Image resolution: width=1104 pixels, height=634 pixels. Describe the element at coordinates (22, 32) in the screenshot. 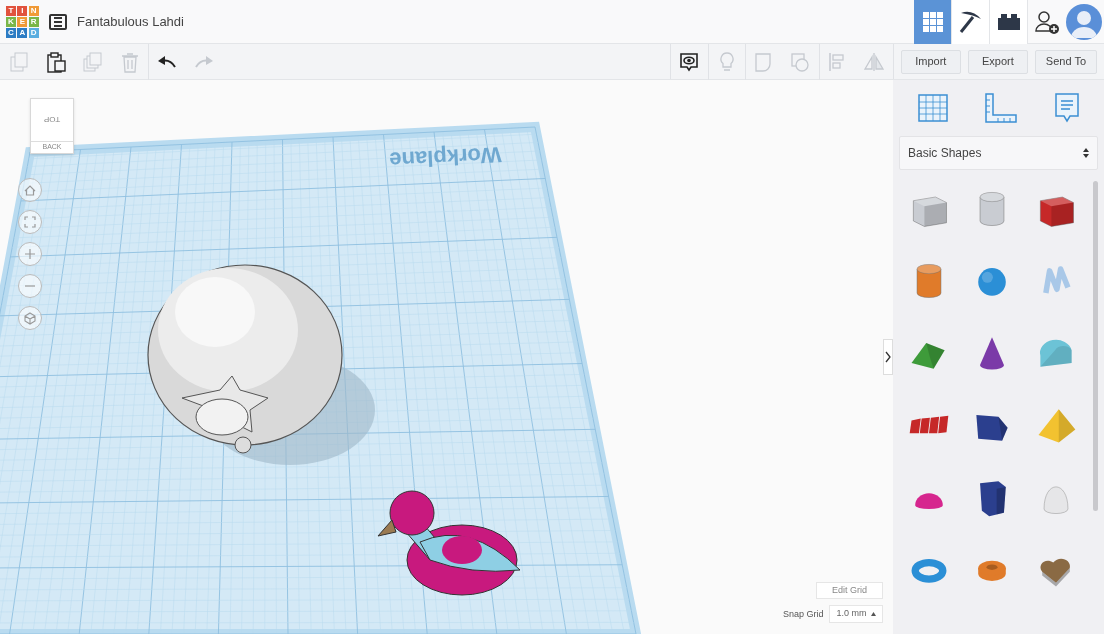

I see `logo-letter: A` at that location.